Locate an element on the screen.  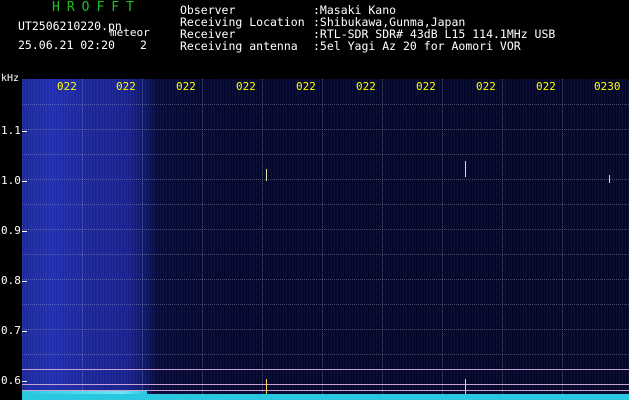
y-tick-label: 0.7 is located at coordinates (11, 330).